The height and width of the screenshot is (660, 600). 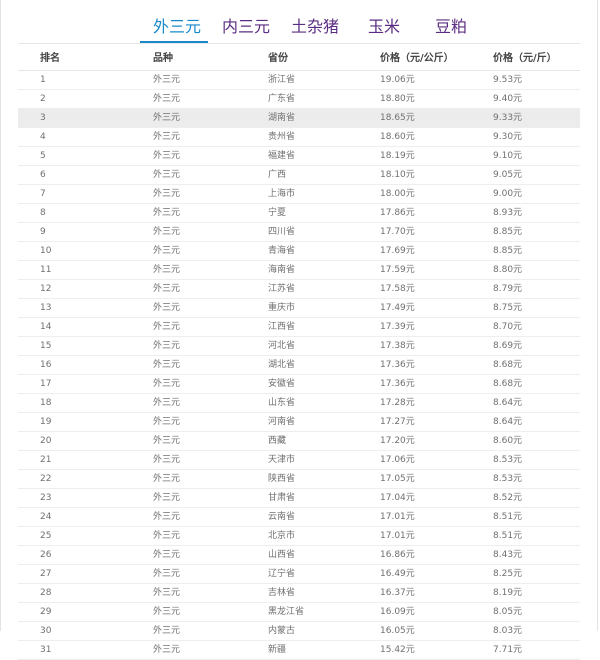 What do you see at coordinates (177, 27) in the screenshot?
I see `tab-waisanyuan: 外三元` at bounding box center [177, 27].